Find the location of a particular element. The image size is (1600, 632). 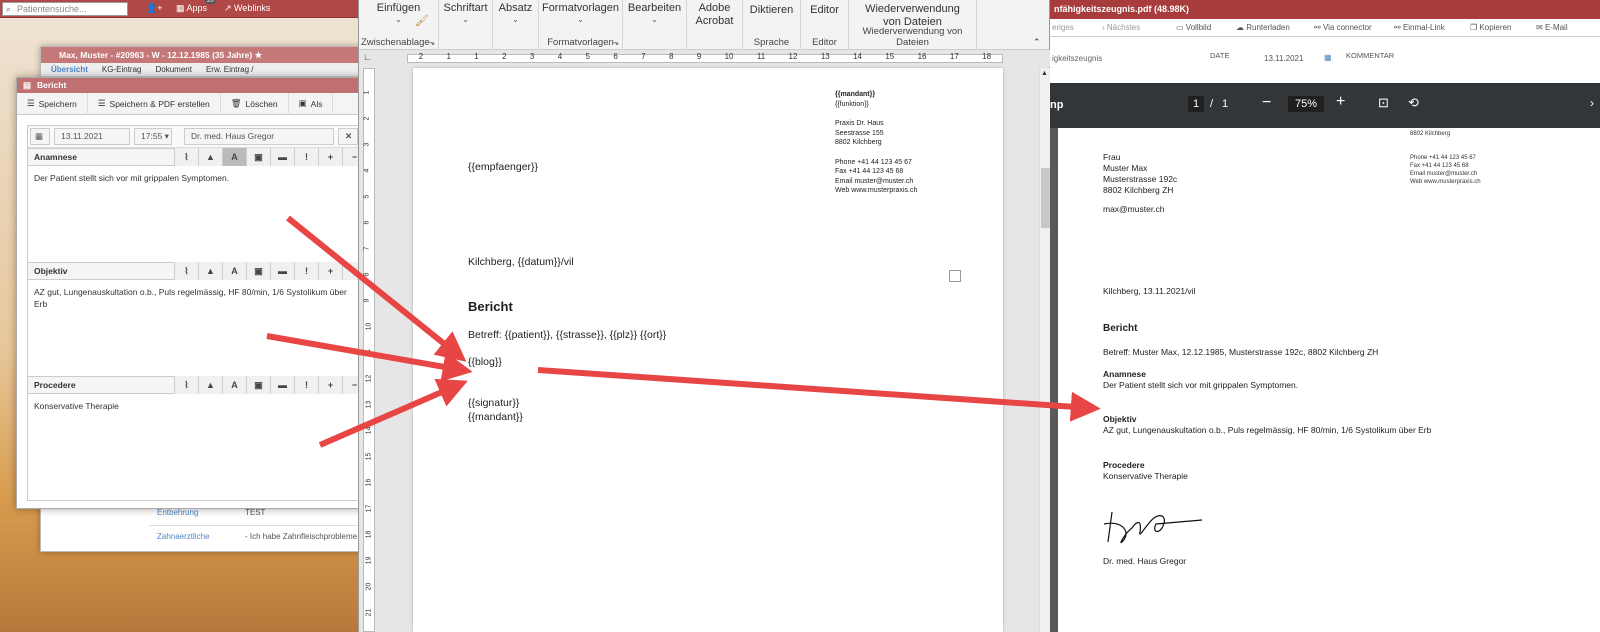

fullscreen-button: ▭ Vollbild is located at coordinates (1193, 27).